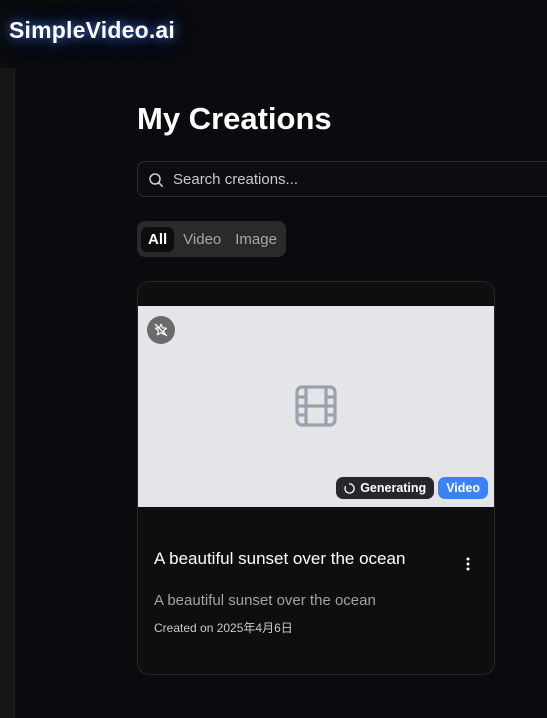 Image resolution: width=547 pixels, height=718 pixels. I want to click on creation-date: Created on 2025年4月6日, so click(223, 628).